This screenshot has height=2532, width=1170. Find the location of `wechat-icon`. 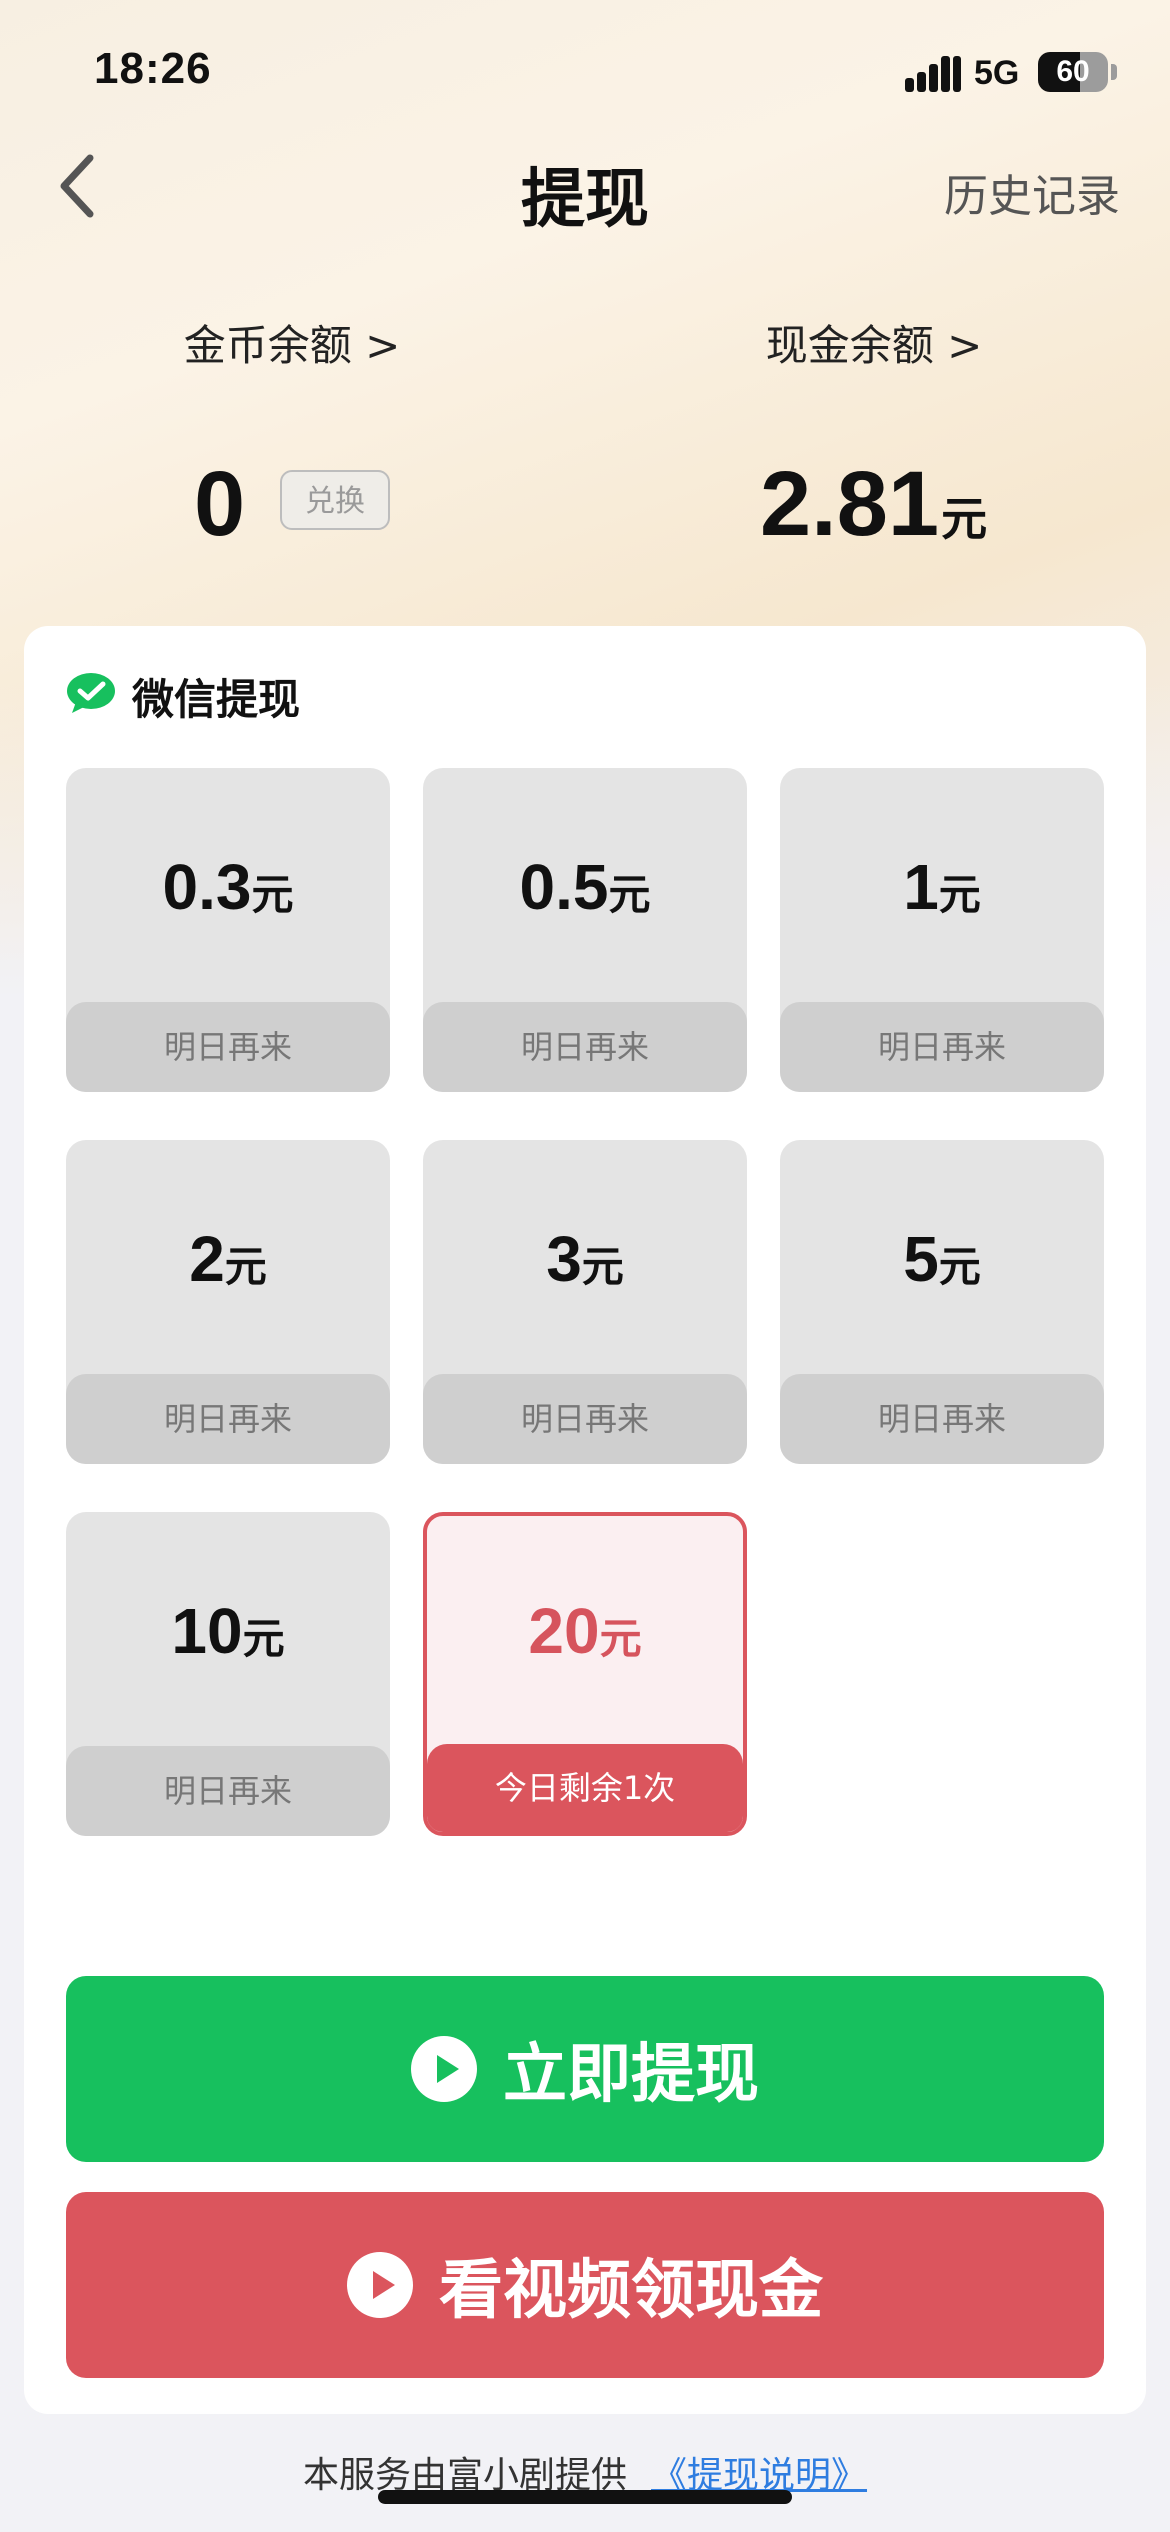

wechat-icon is located at coordinates (91, 693).